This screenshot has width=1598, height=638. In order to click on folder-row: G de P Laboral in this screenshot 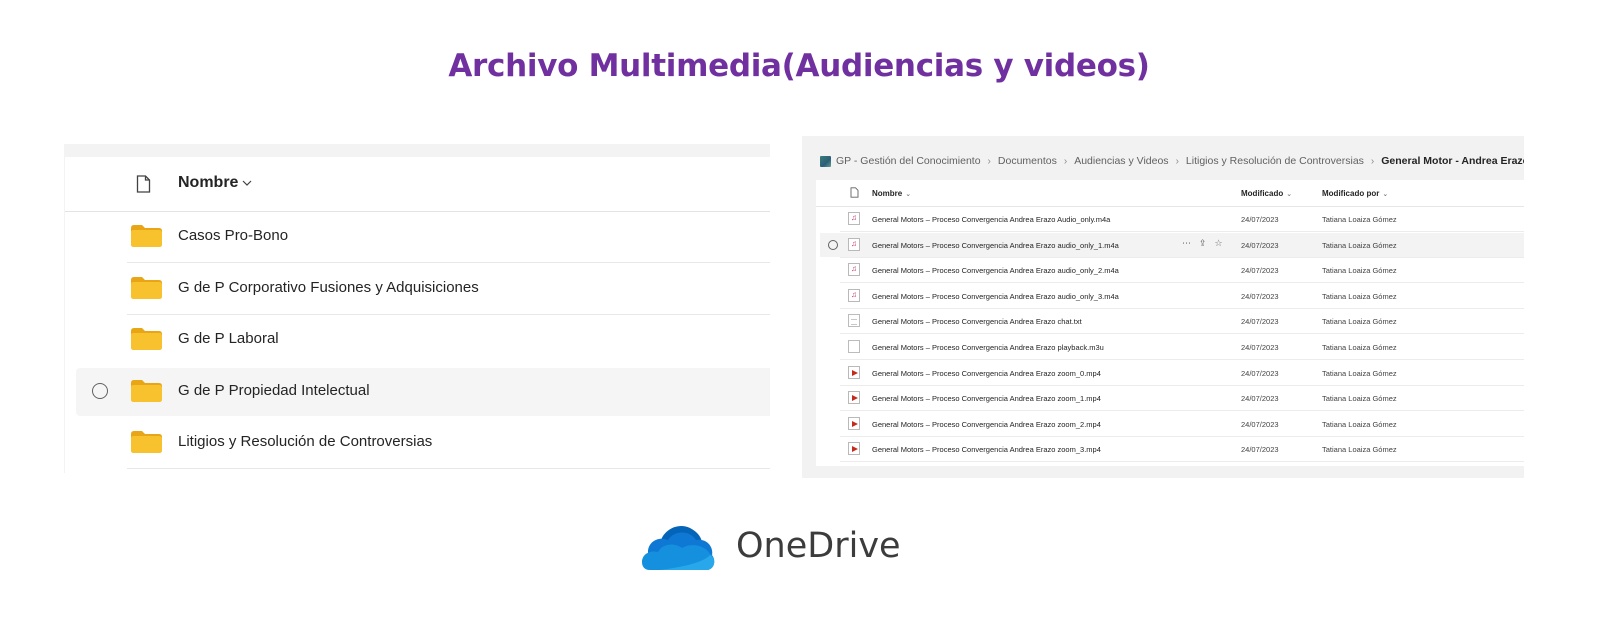, I will do `click(417, 340)`.